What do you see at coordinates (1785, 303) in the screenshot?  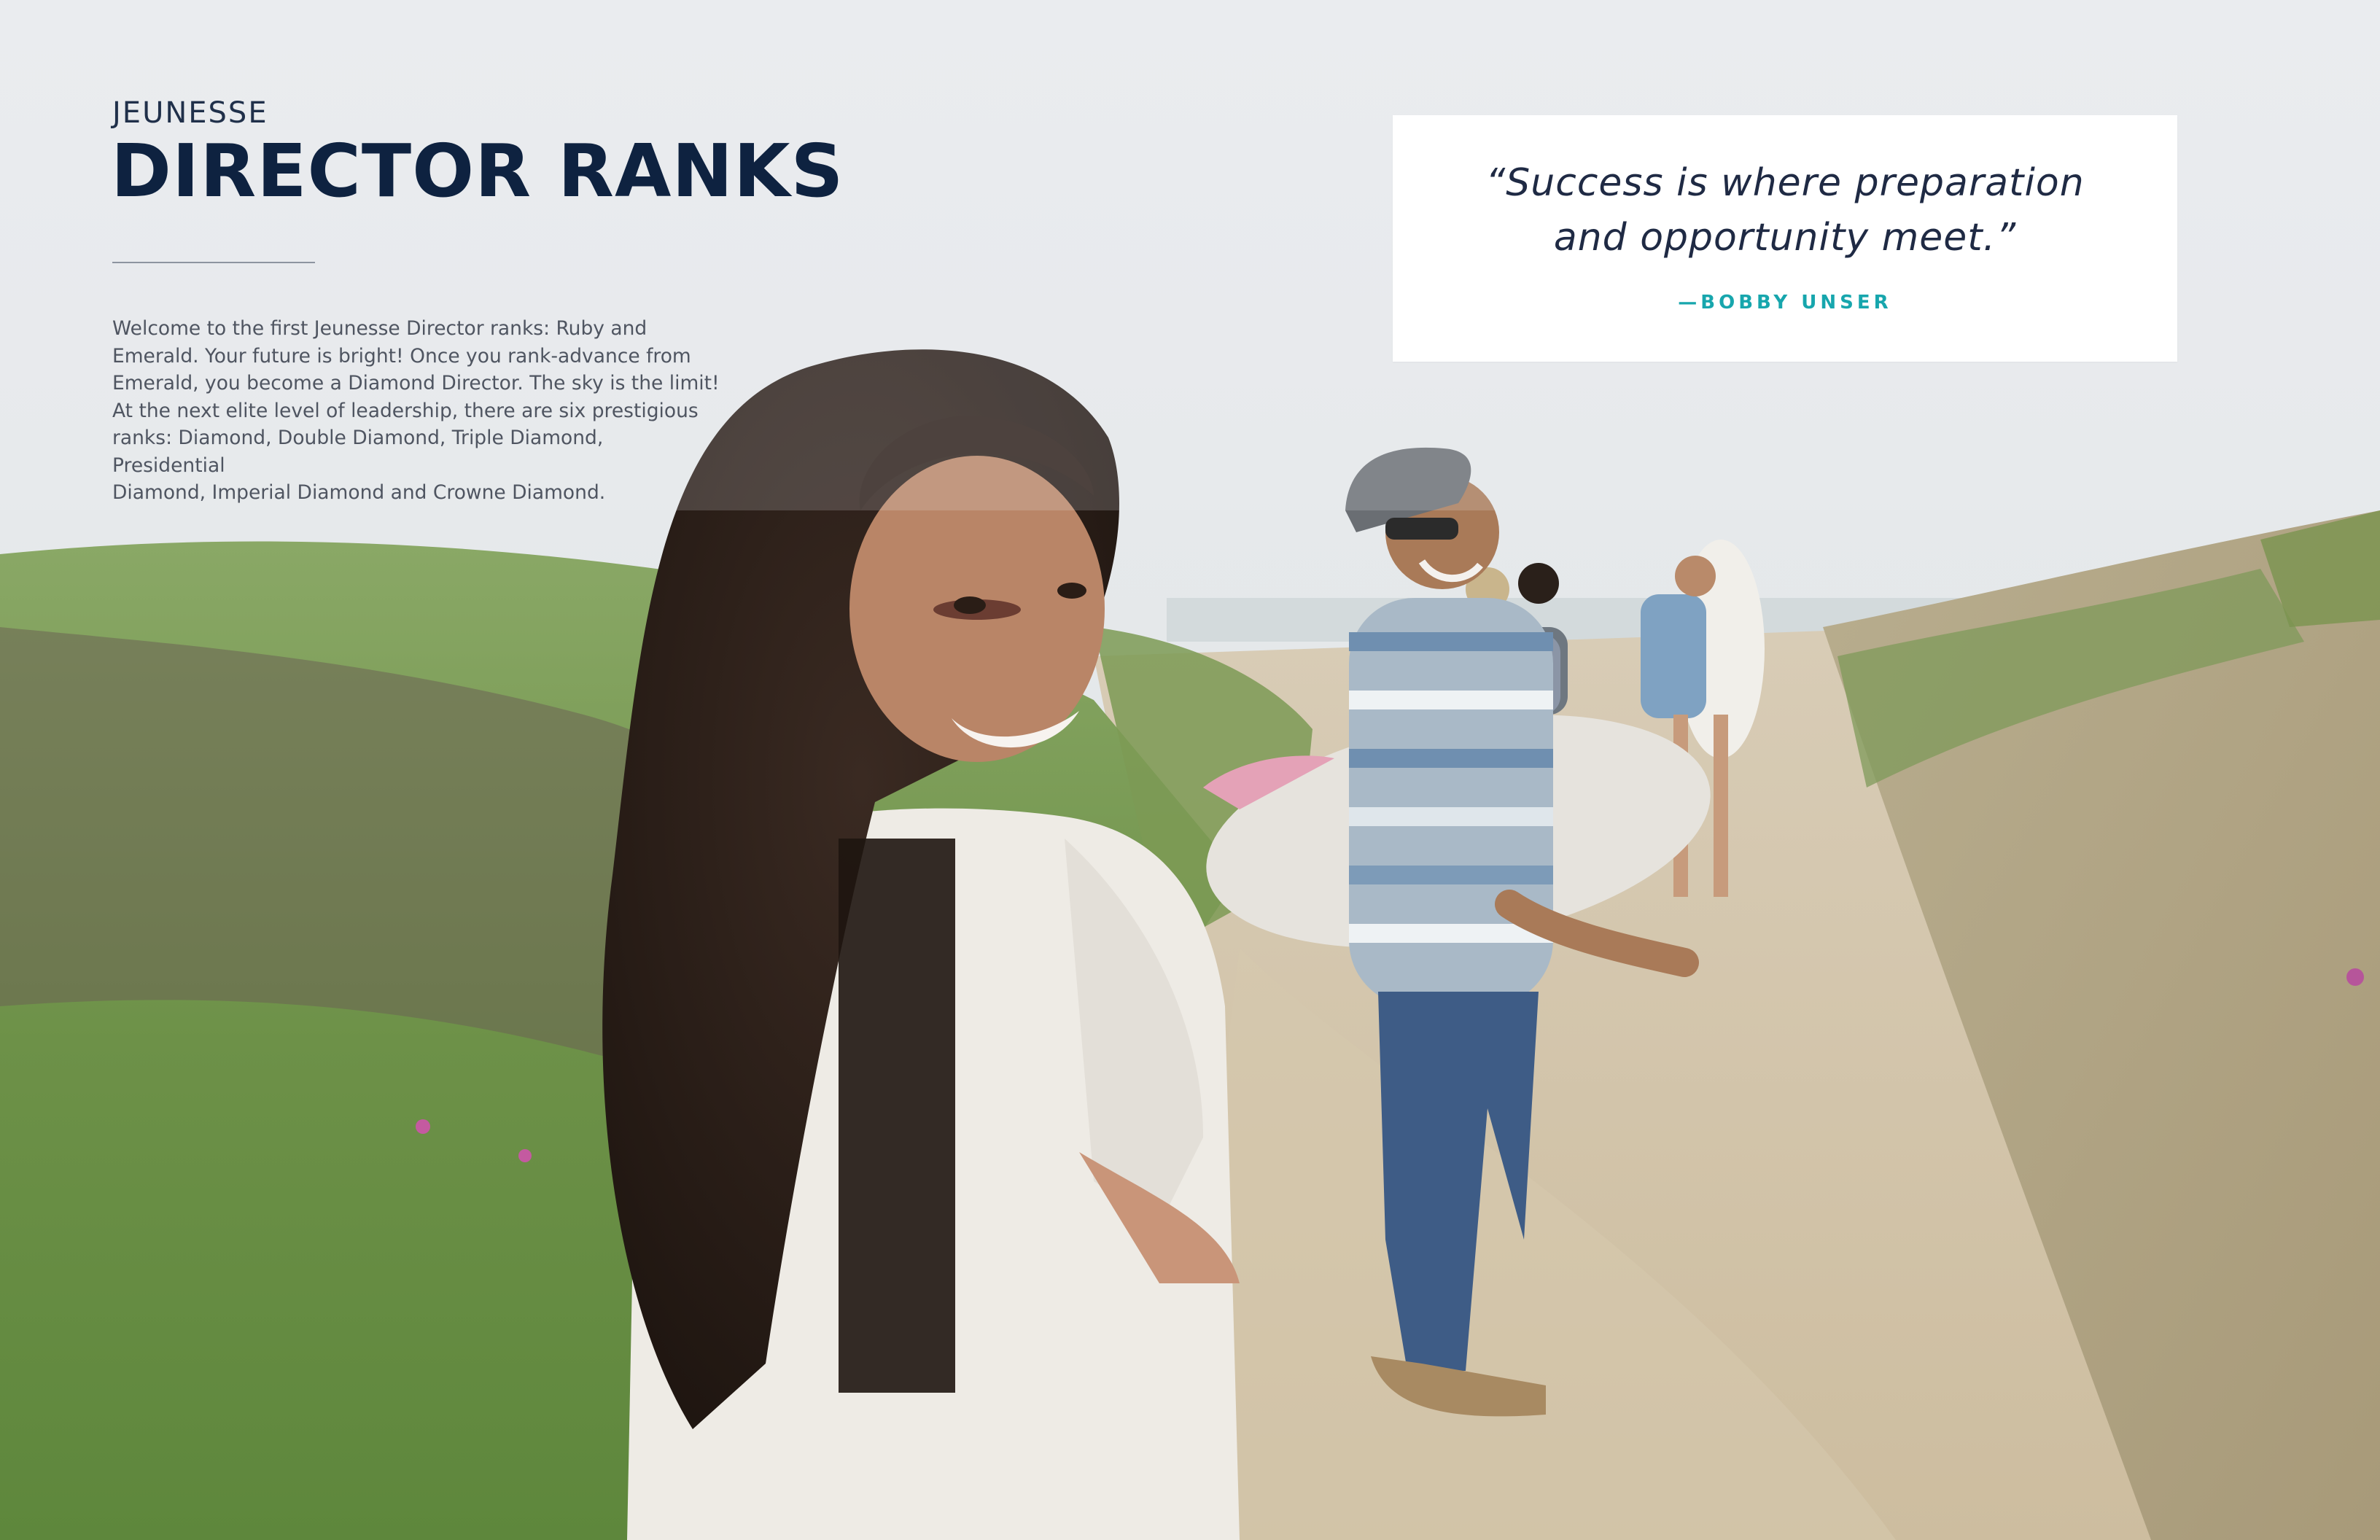 I see `quote-attribution: —BOBBY UNSER` at bounding box center [1785, 303].